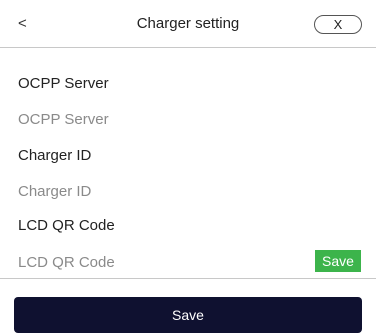 Image resolution: width=376 pixels, height=335 pixels. I want to click on ocpp-server-field-row, so click(188, 119).